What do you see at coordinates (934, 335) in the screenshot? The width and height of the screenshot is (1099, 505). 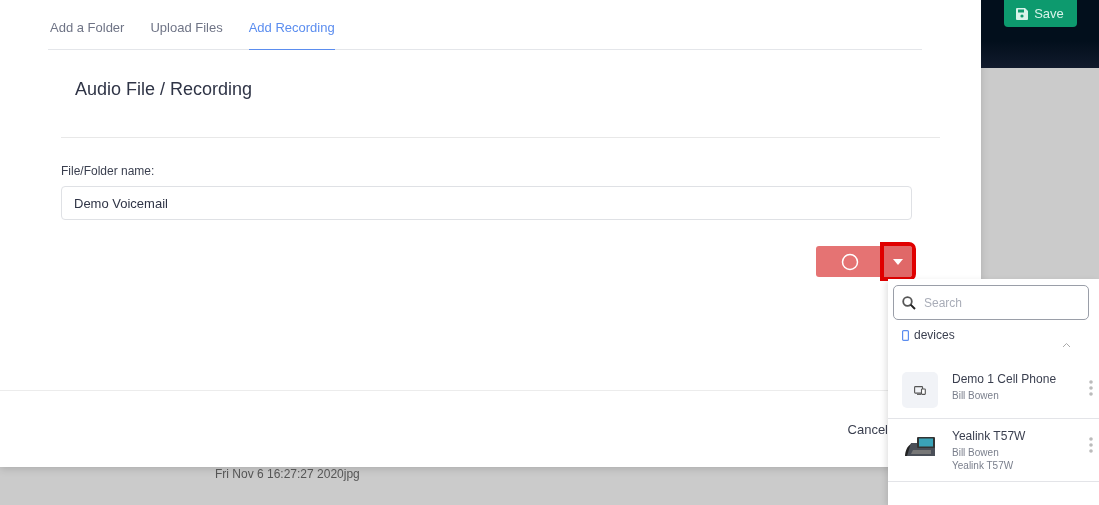 I see `group-label: devices` at bounding box center [934, 335].